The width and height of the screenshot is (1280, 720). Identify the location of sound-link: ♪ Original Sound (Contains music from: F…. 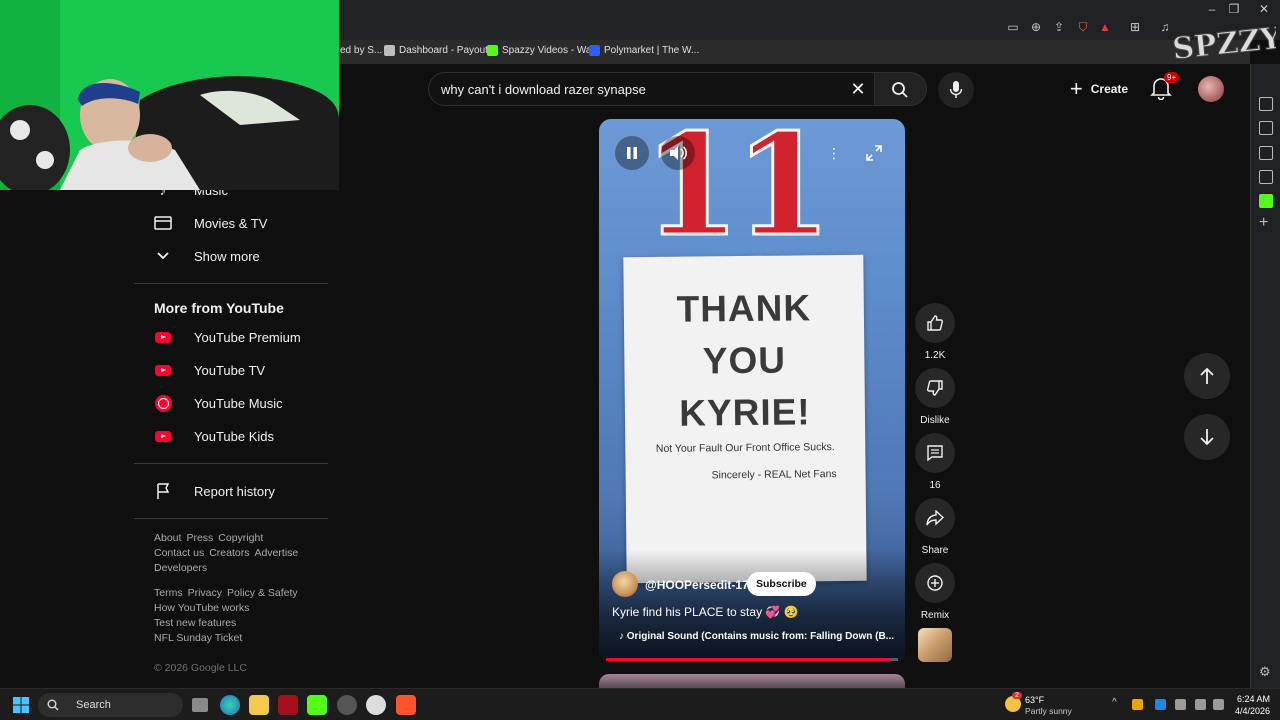
(756, 636).